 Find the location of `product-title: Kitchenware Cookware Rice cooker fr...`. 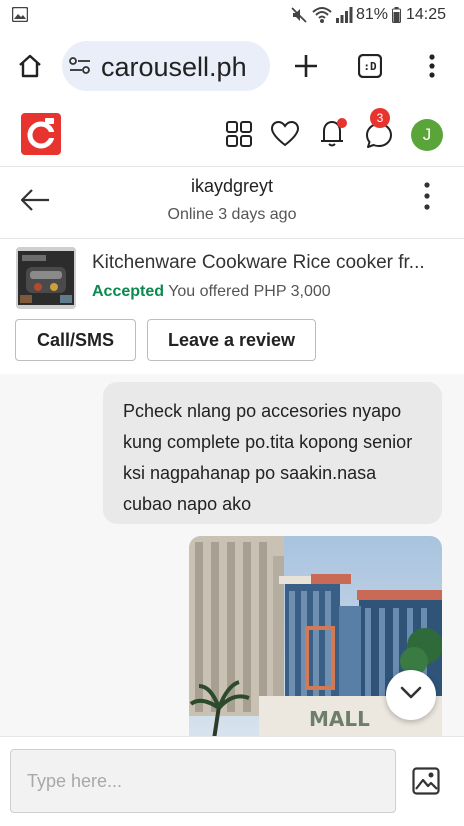

product-title: Kitchenware Cookware Rice cooker fr... is located at coordinates (272, 263).